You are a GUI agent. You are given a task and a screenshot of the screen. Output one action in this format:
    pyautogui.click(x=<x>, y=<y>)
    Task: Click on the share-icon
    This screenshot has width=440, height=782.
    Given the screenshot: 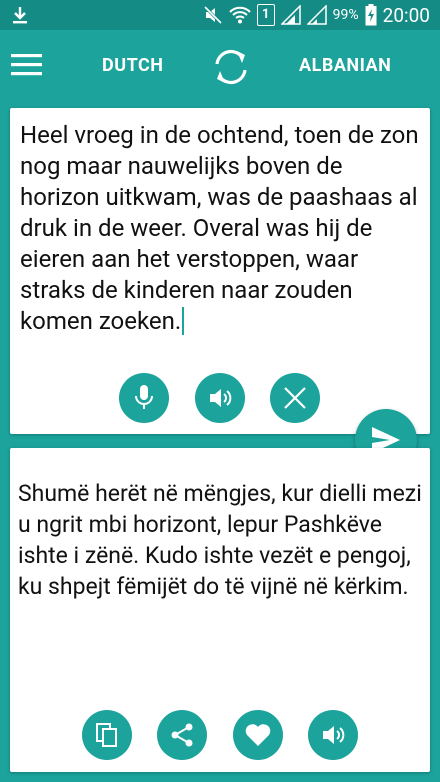 What is the action you would take?
    pyautogui.click(x=182, y=735)
    